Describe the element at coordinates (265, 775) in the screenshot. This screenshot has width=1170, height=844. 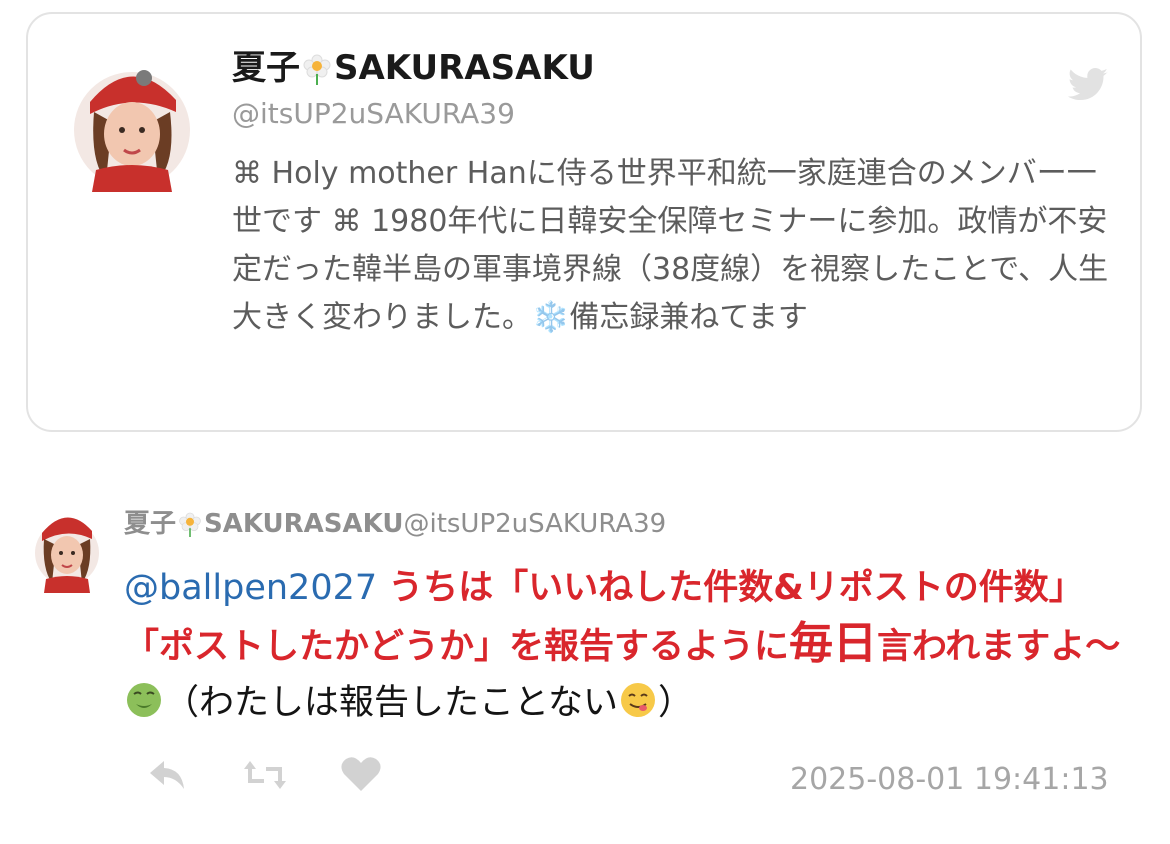
I see `retweet-icon` at that location.